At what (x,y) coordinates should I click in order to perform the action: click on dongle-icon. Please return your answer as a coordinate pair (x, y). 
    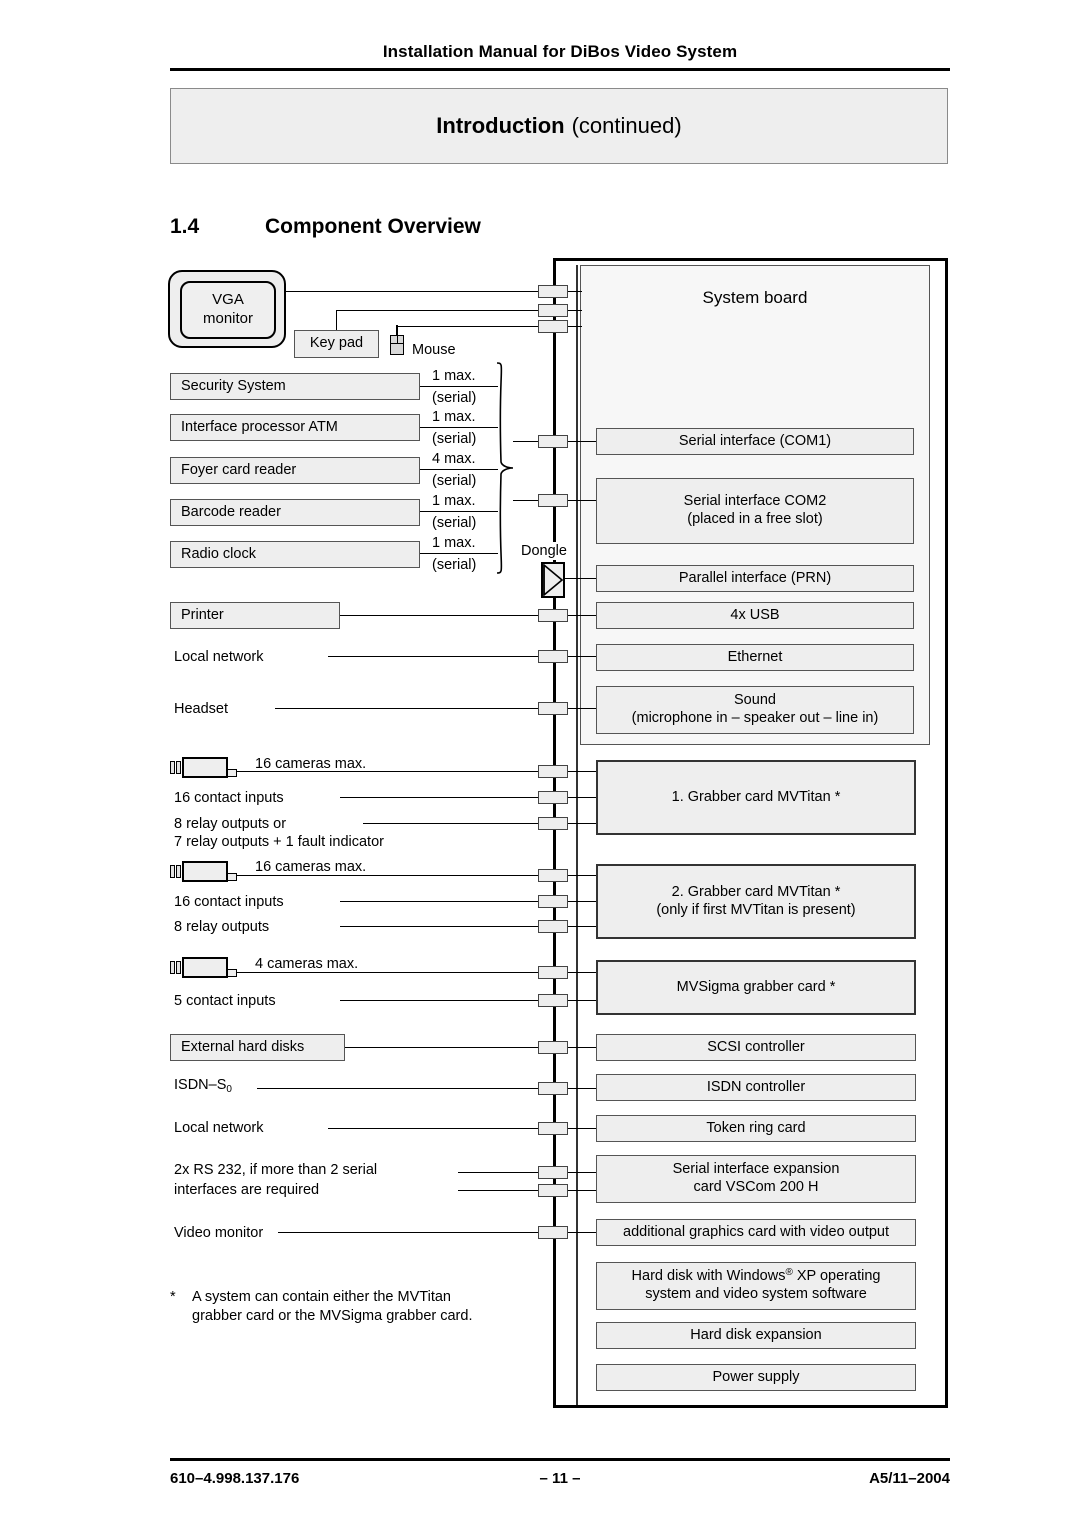
    Looking at the image, I should click on (553, 580).